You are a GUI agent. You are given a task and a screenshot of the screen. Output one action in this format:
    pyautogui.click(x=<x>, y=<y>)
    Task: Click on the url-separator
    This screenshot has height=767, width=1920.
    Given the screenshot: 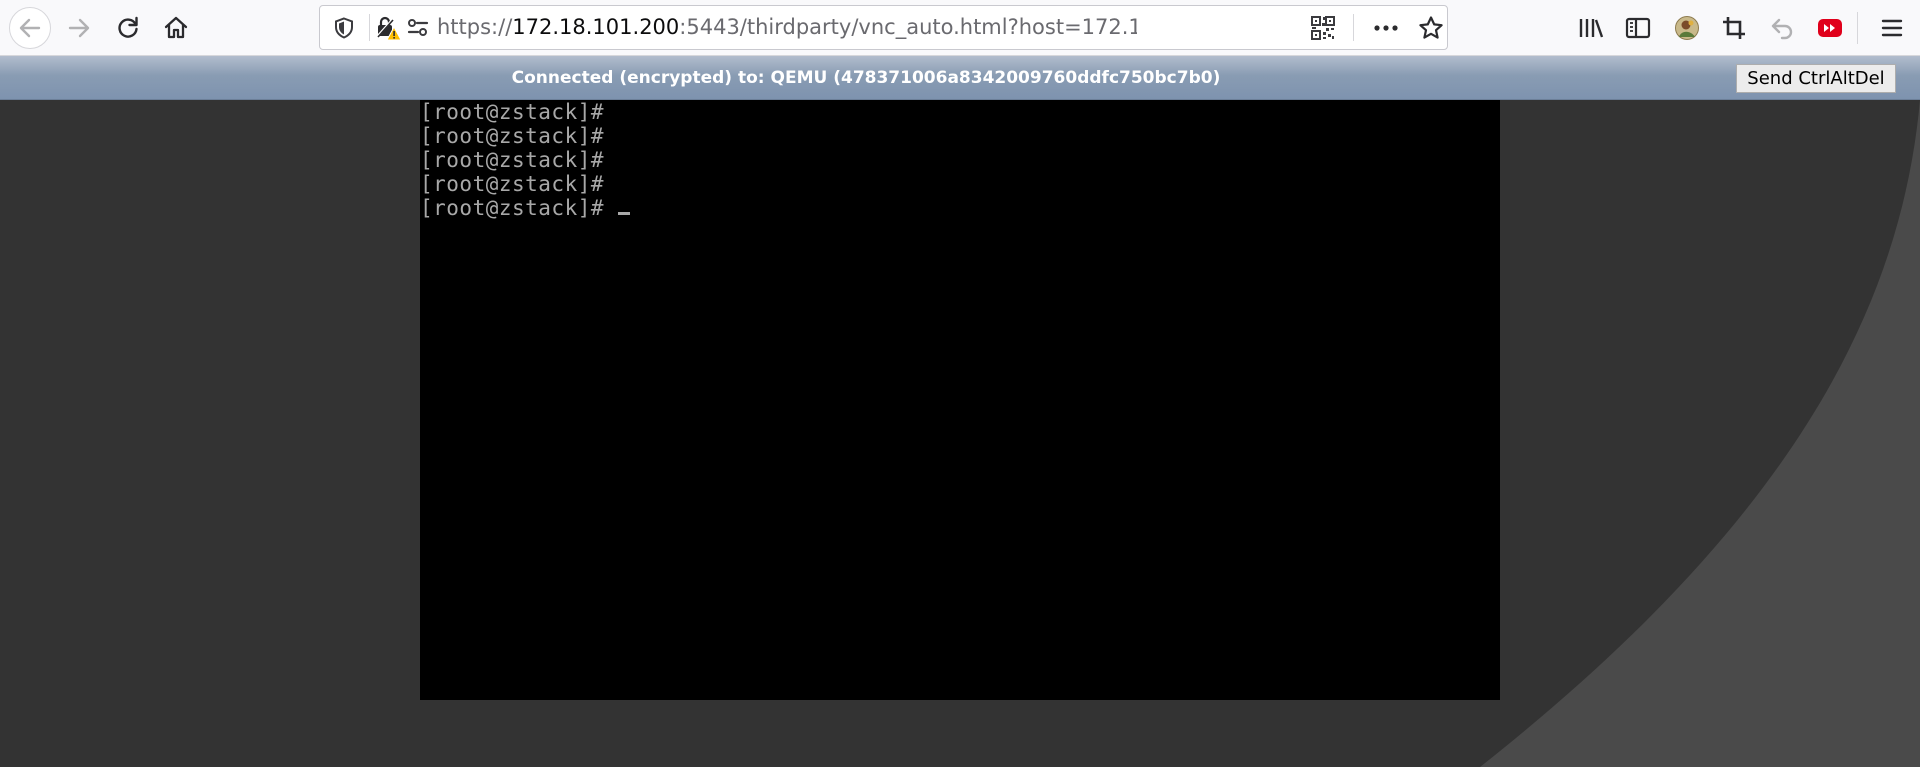 What is the action you would take?
    pyautogui.click(x=369, y=27)
    